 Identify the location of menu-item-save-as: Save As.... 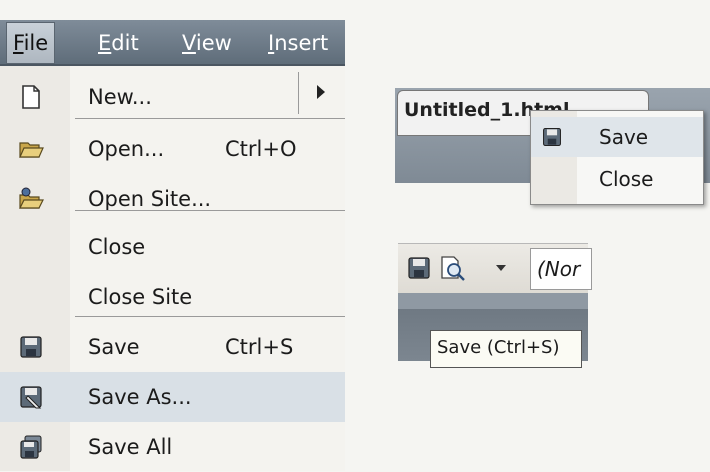
(172, 397).